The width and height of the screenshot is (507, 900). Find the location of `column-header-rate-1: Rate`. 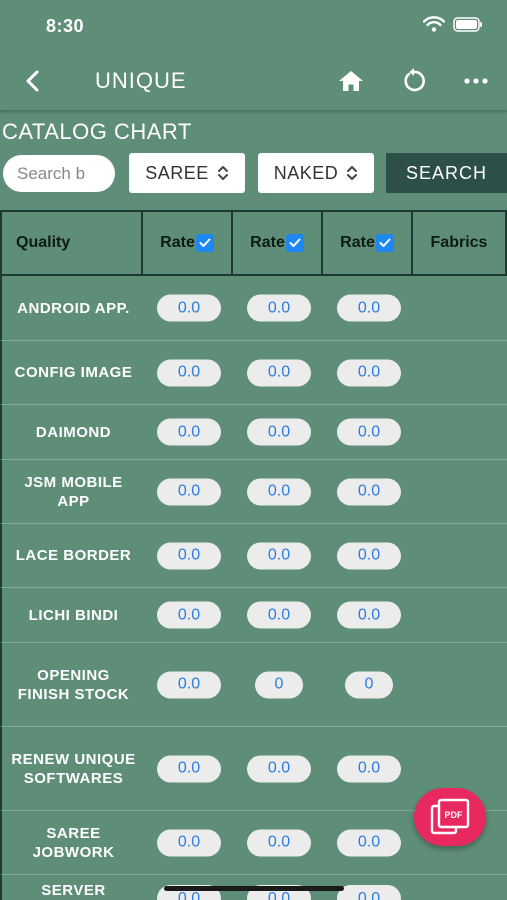

column-header-rate-1: Rate is located at coordinates (188, 243).